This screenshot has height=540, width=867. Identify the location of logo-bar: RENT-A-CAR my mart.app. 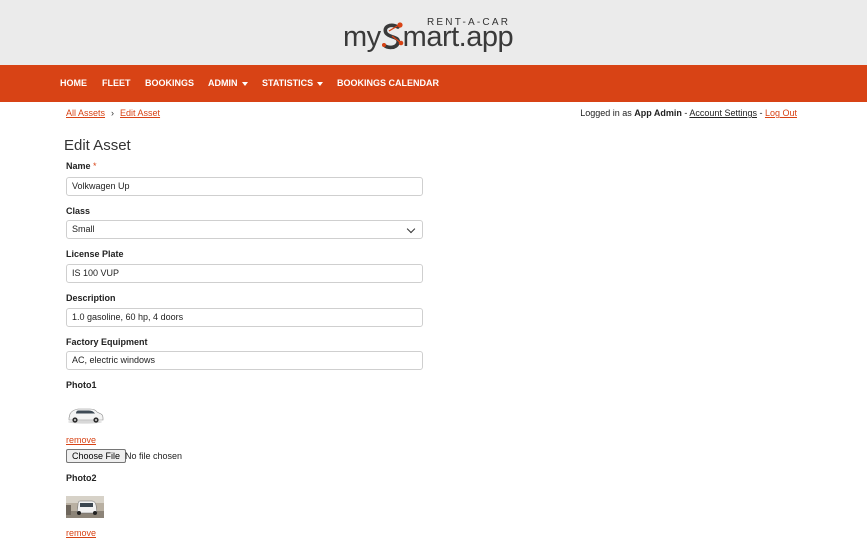
(433, 32).